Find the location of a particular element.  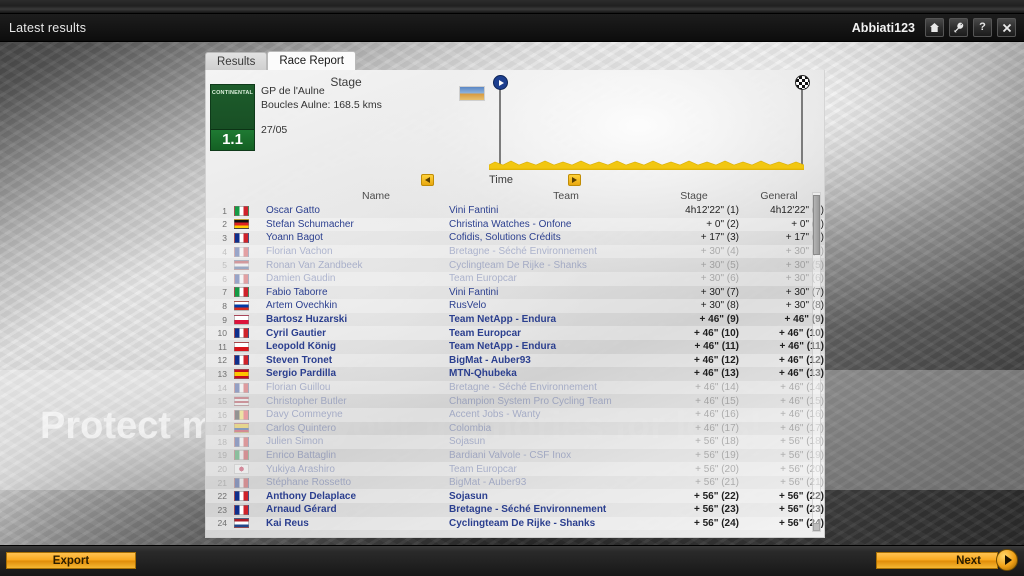

row-rider-name: Florian Guillou is located at coordinates (353, 387).